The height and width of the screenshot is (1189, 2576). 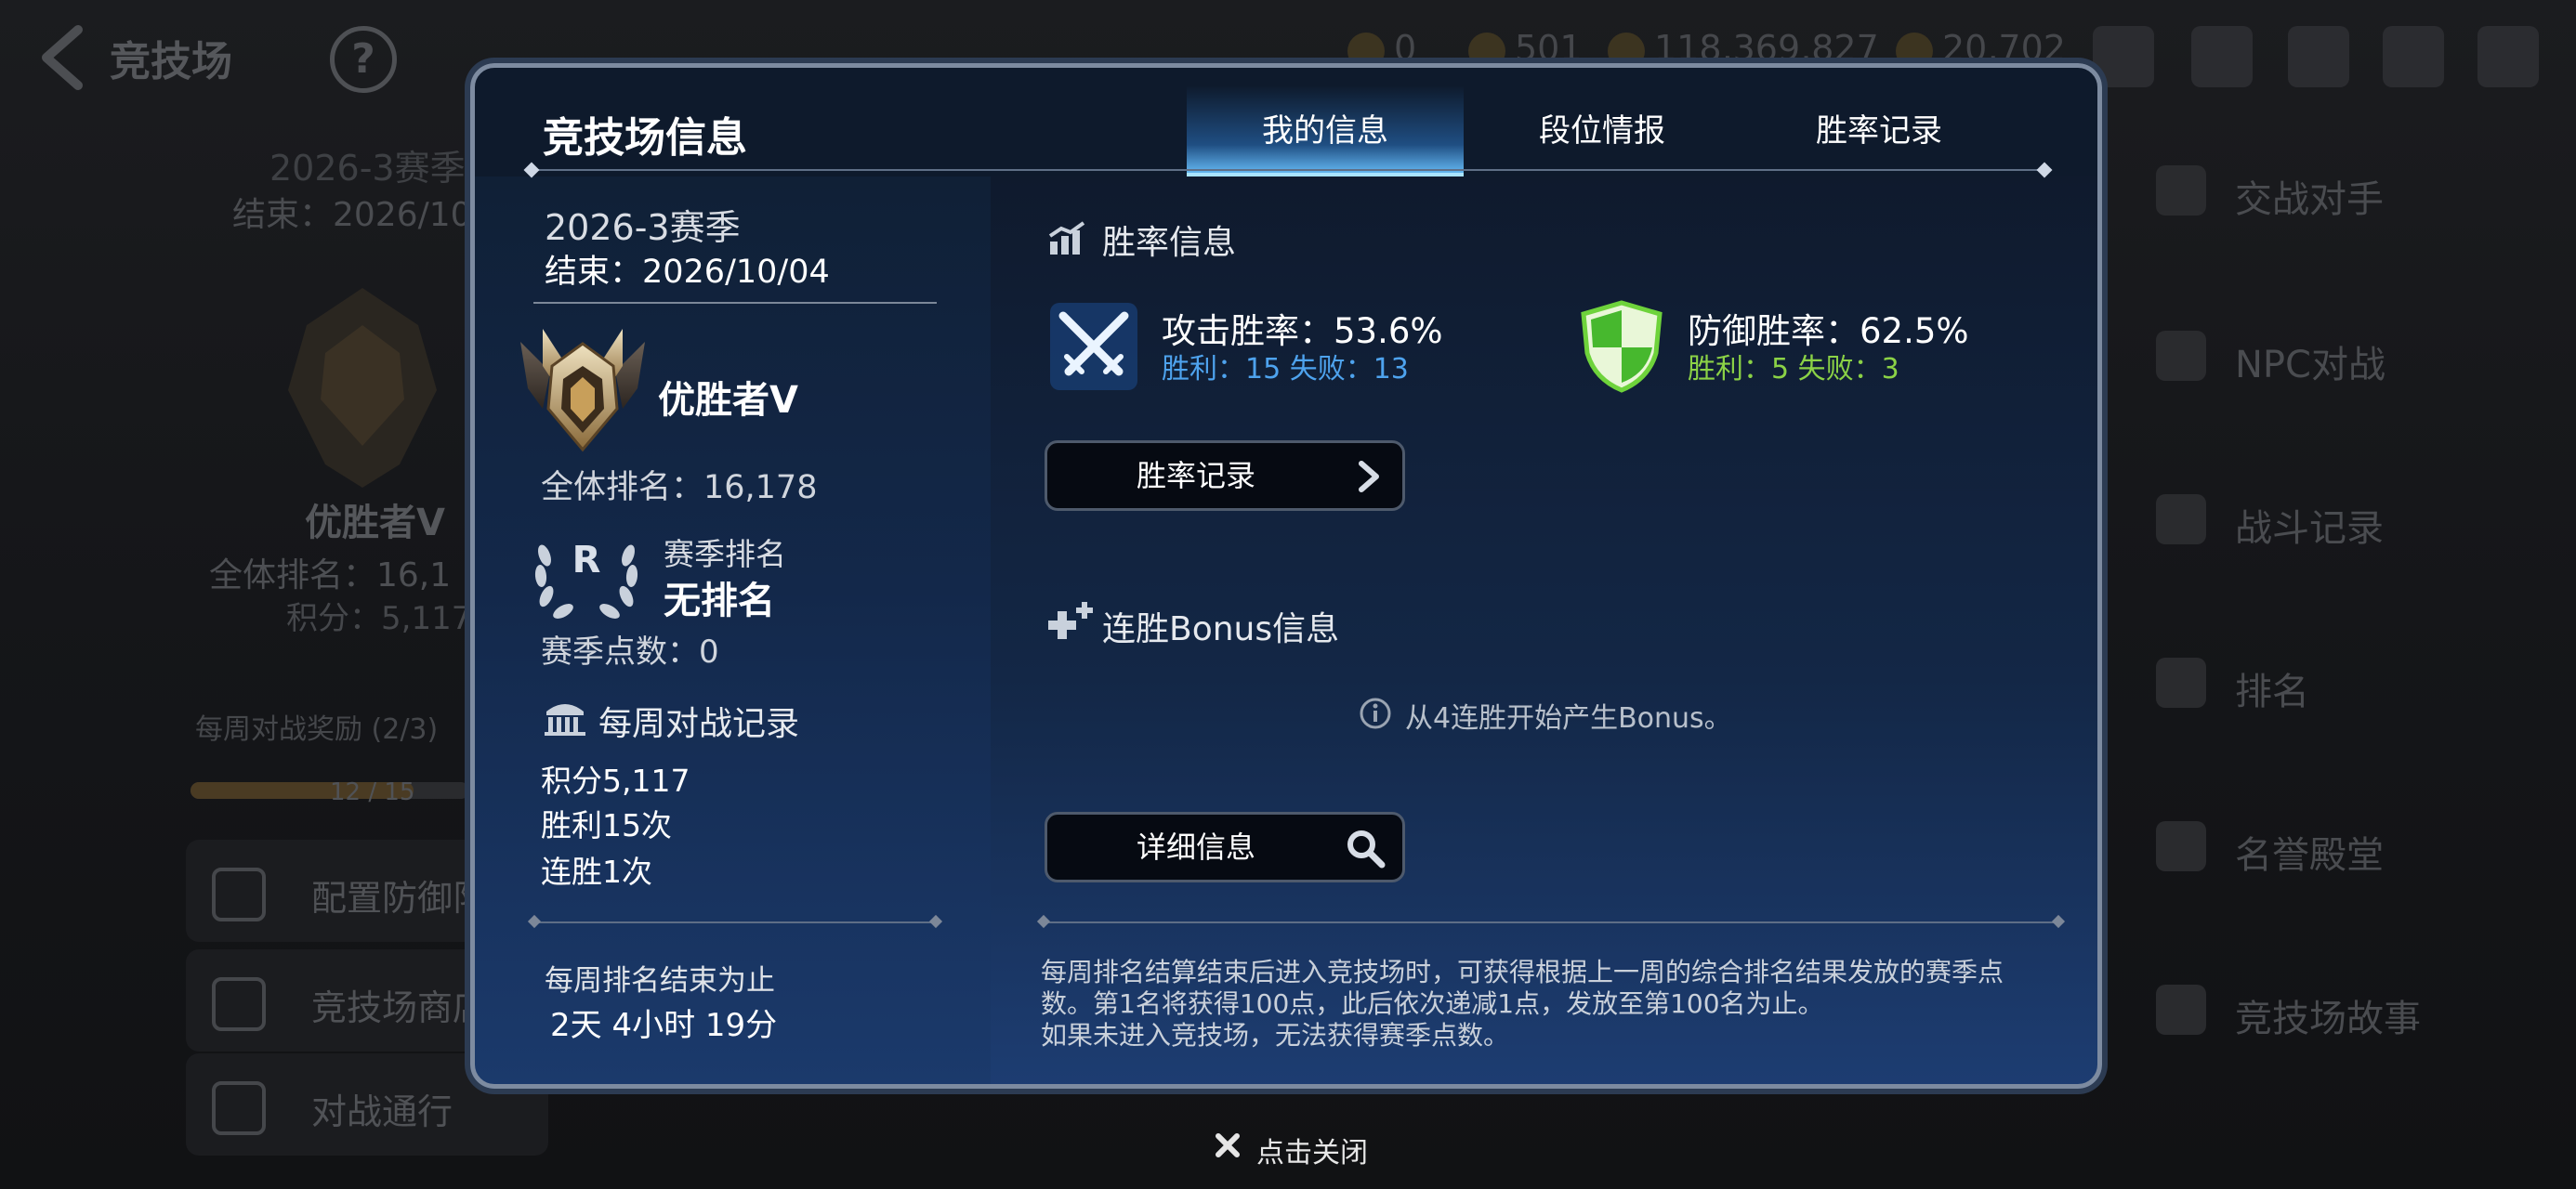 What do you see at coordinates (728, 400) in the screenshot?
I see `rank-name: 优胜者V` at bounding box center [728, 400].